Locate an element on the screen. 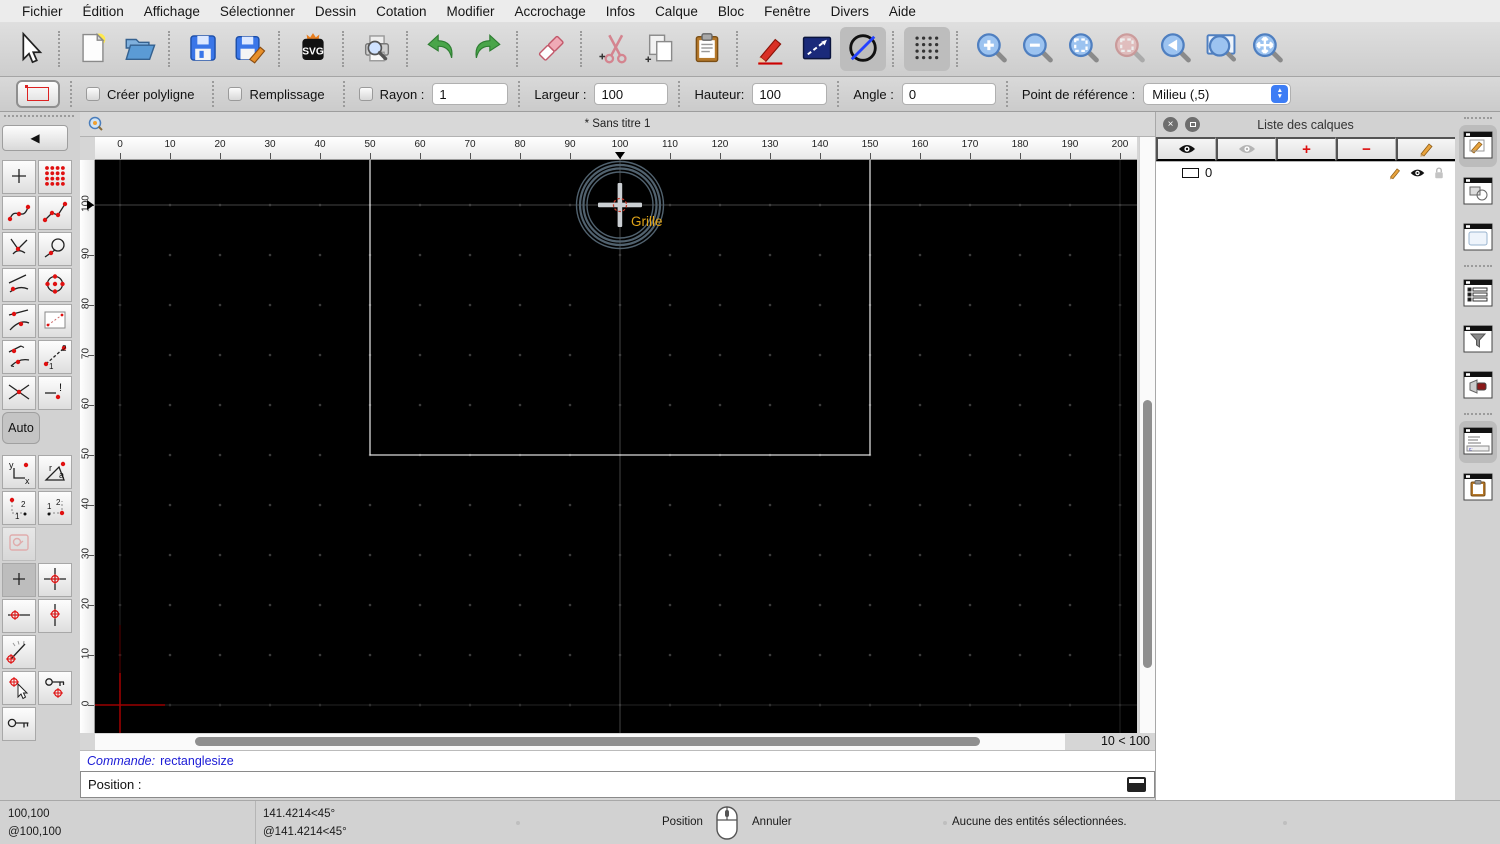 The width and height of the screenshot is (1500, 844). tool-tangent-point-button is located at coordinates (19, 249).